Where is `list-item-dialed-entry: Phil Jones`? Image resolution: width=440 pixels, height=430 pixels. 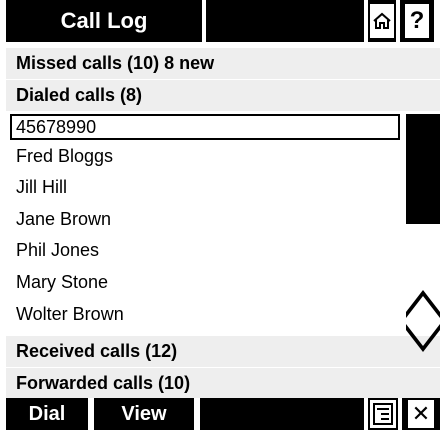 list-item-dialed-entry: Phil Jones is located at coordinates (204, 250).